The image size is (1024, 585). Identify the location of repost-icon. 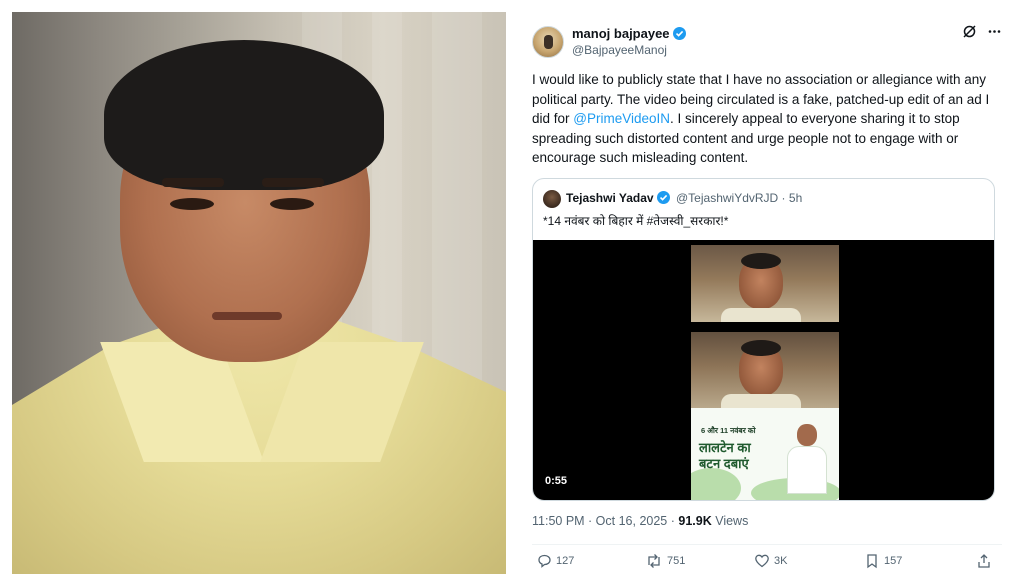
(654, 561).